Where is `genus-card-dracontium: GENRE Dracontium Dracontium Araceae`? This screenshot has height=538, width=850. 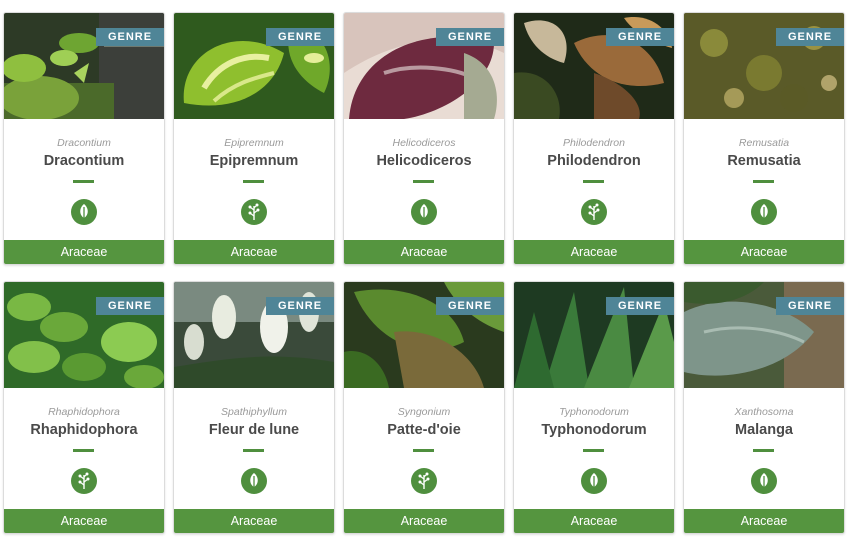 genus-card-dracontium: GENRE Dracontium Dracontium Araceae is located at coordinates (84, 138).